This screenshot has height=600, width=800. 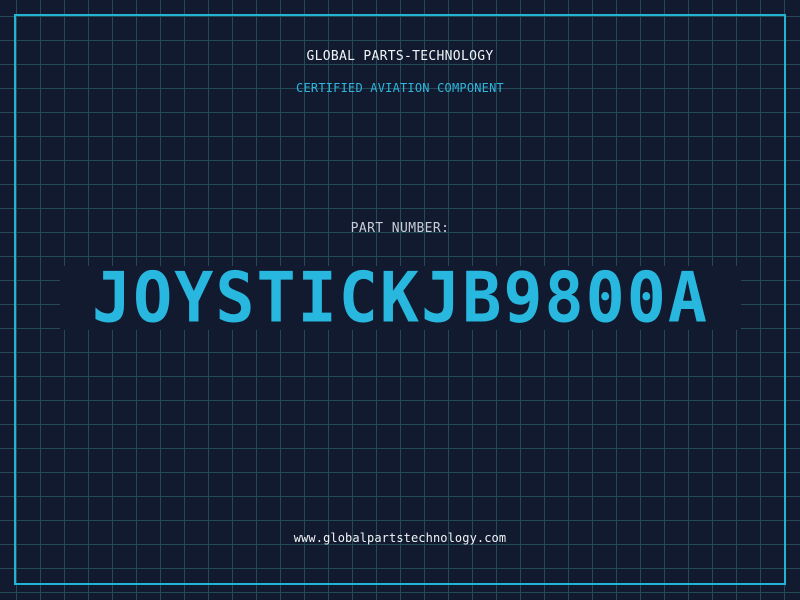 What do you see at coordinates (400, 538) in the screenshot?
I see `website-link: www.globalpartstechnology.com` at bounding box center [400, 538].